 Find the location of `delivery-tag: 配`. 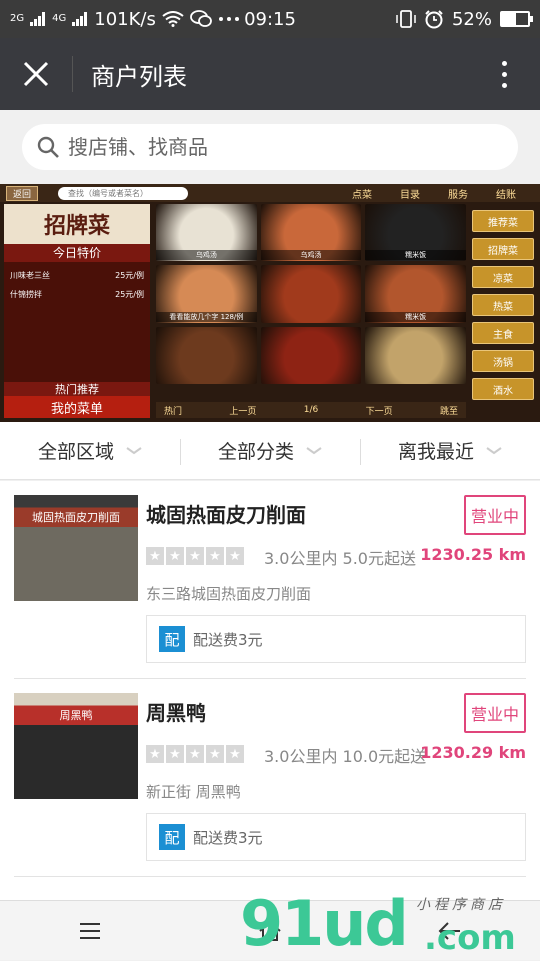

delivery-tag: 配 is located at coordinates (172, 837).